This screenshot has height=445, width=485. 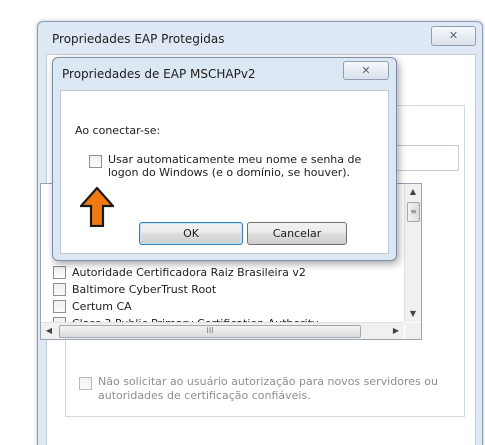 I want to click on list-item: Baltimore CyberTrust Root, so click(x=134, y=289).